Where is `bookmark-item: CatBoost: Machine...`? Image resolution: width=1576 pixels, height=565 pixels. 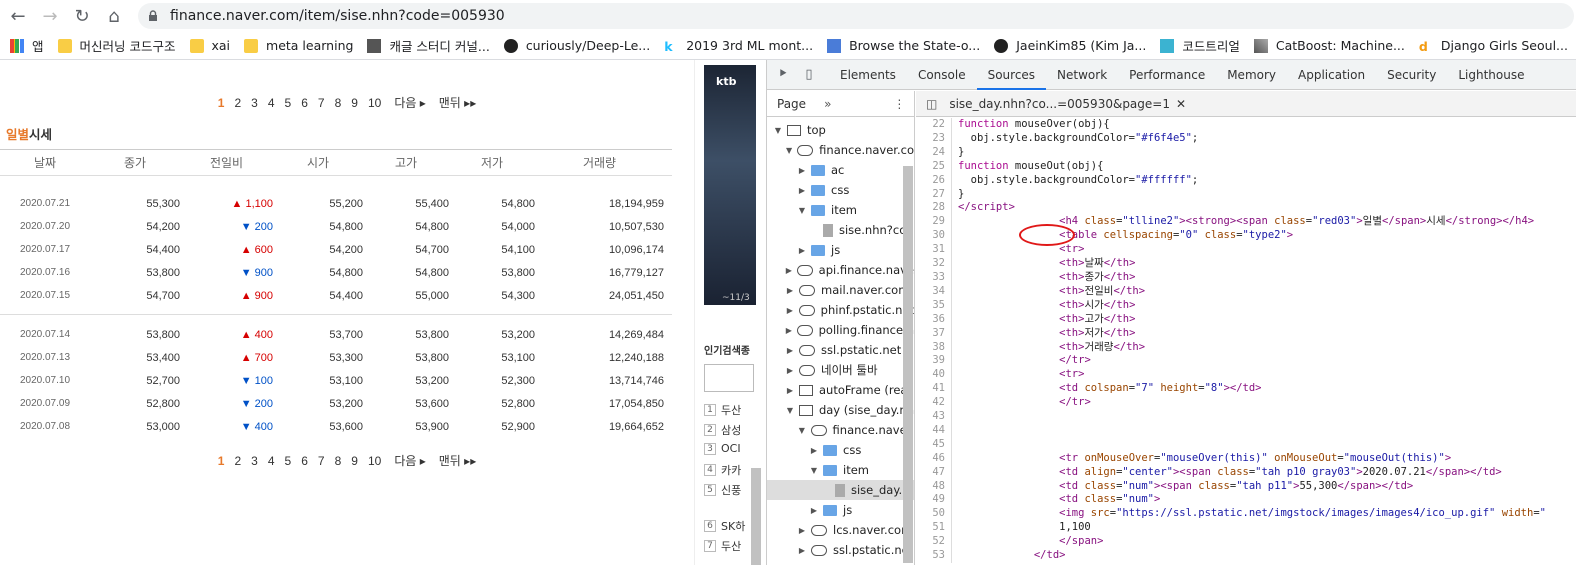 bookmark-item: CatBoost: Machine... is located at coordinates (1329, 45).